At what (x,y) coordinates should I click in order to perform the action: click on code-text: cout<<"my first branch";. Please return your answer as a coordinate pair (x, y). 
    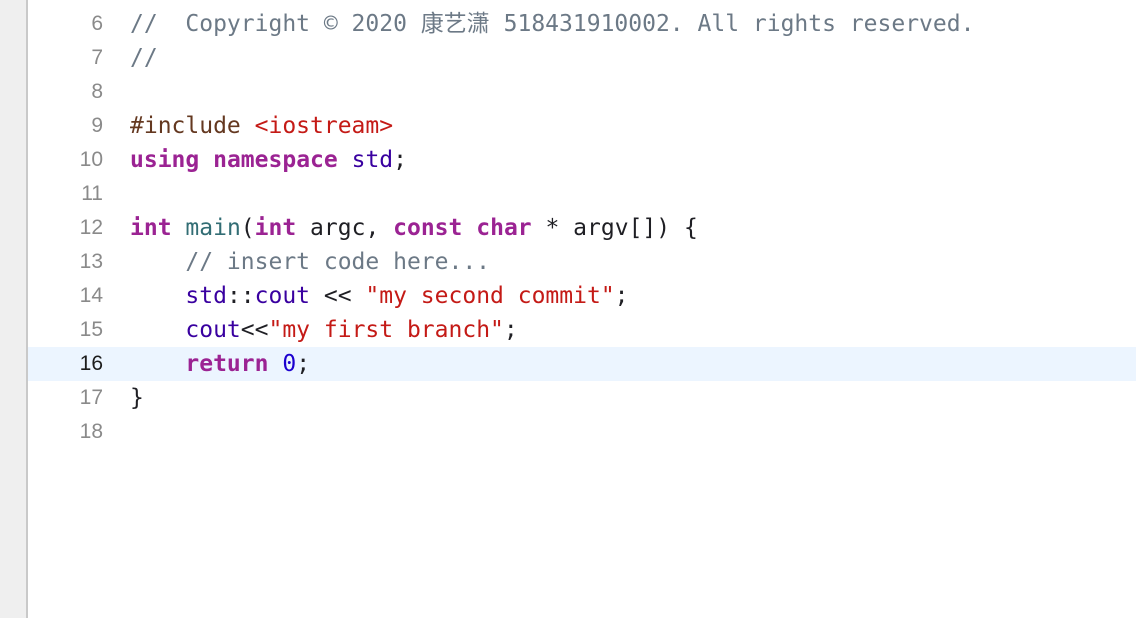
    Looking at the image, I should click on (324, 330).